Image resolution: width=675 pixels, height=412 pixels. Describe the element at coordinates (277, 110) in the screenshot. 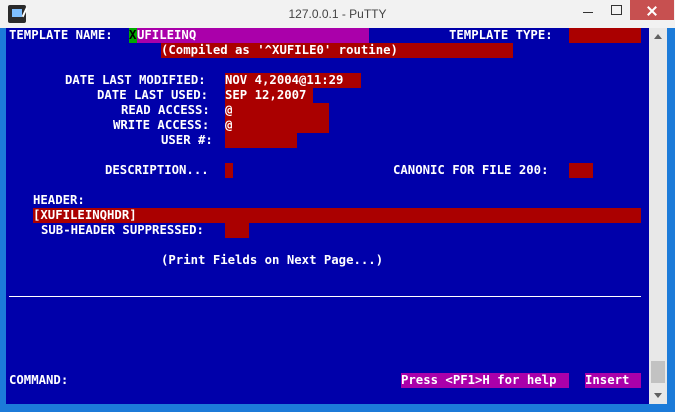

I see `read-access-field` at that location.